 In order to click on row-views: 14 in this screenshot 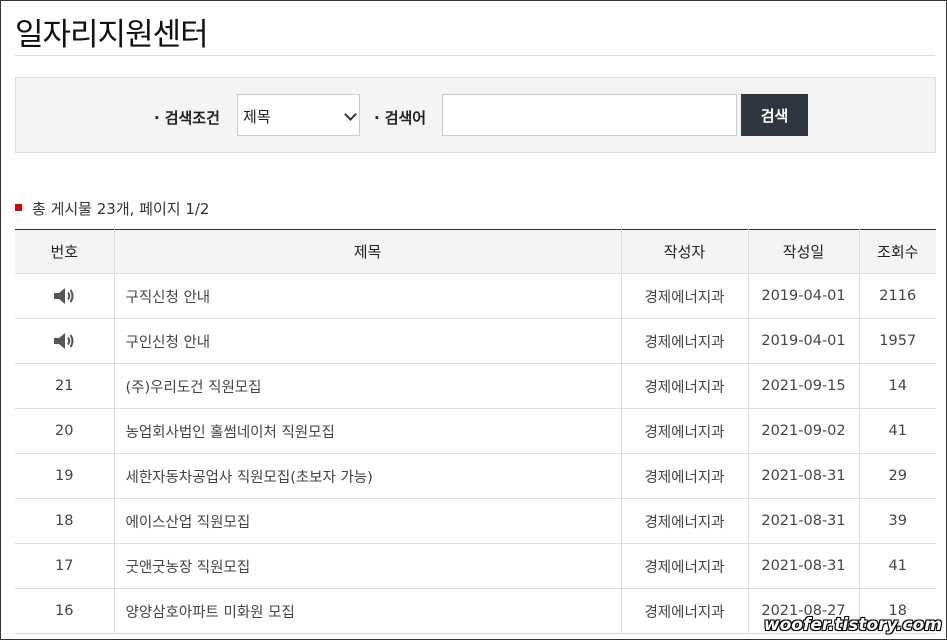, I will do `click(897, 386)`.